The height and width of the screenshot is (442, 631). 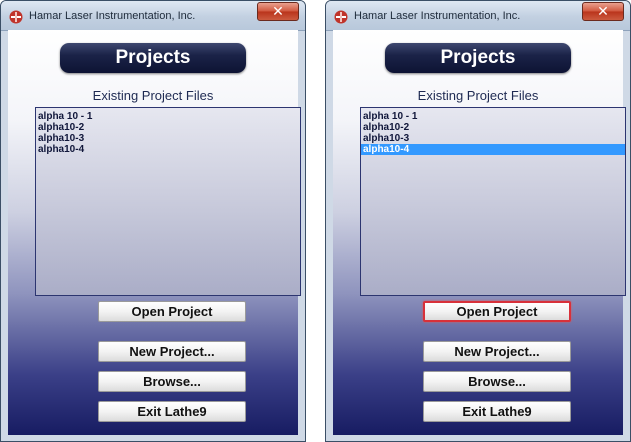 What do you see at coordinates (168, 149) in the screenshot?
I see `list-item: alpha10-4` at bounding box center [168, 149].